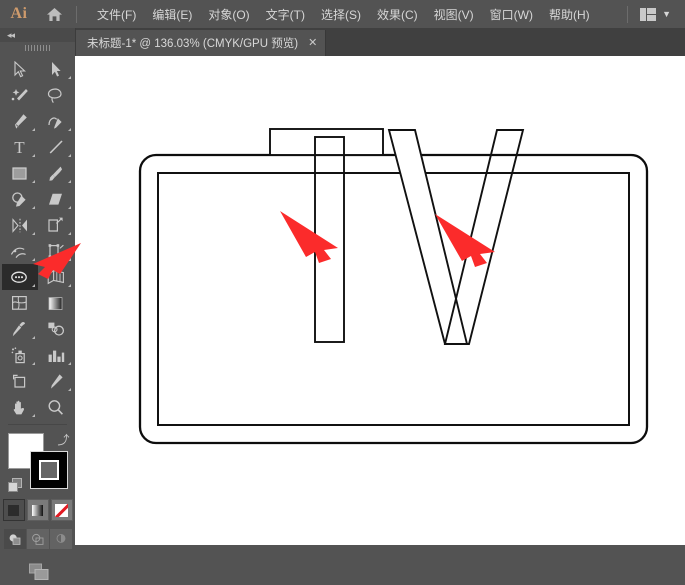 The width and height of the screenshot is (685, 585). Describe the element at coordinates (19, 277) in the screenshot. I see `shape-builder-tool` at that location.